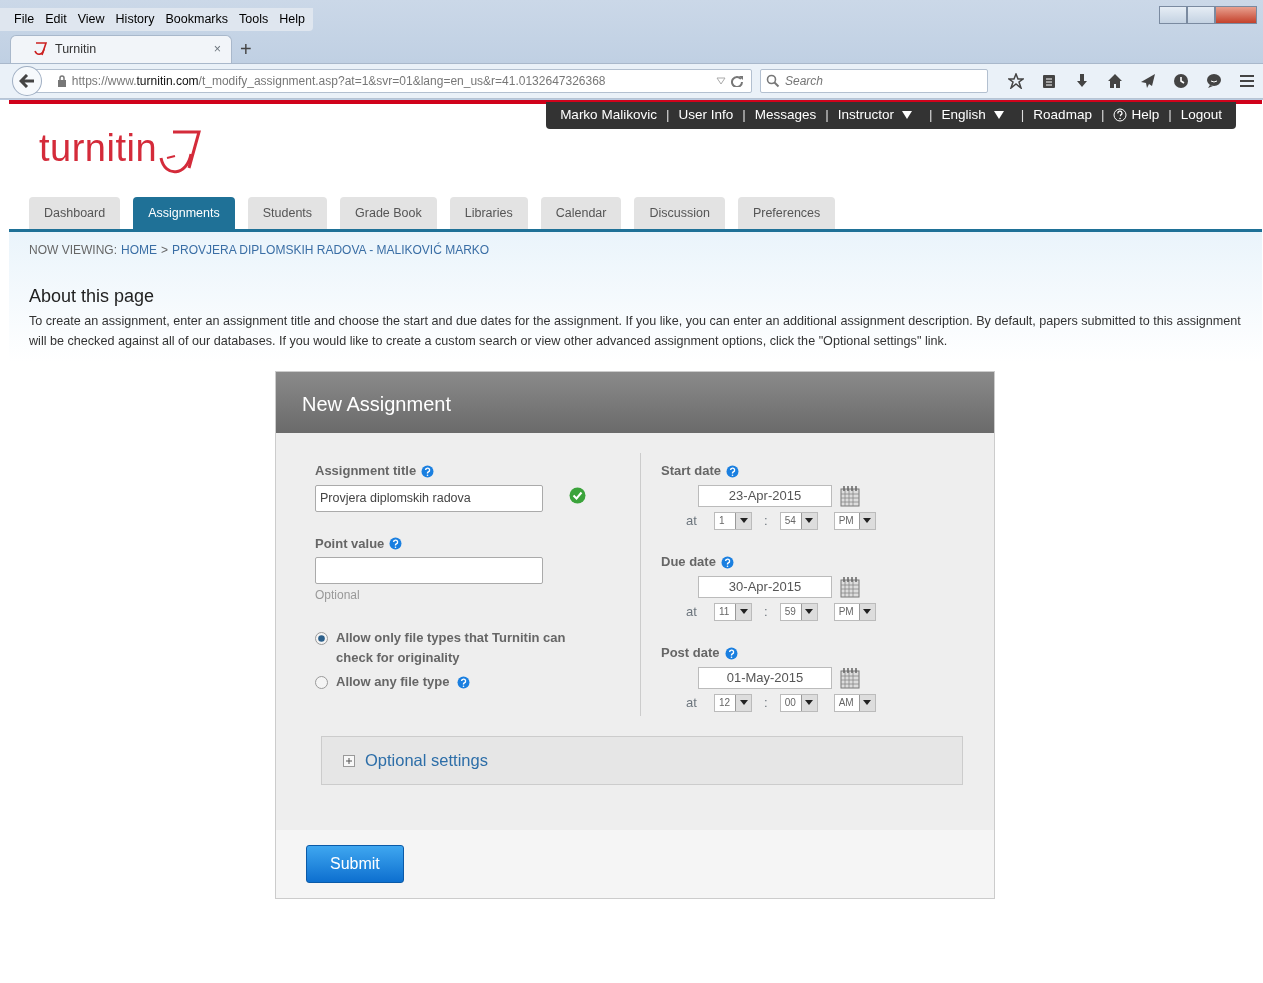  What do you see at coordinates (429, 571) in the screenshot?
I see `text-field` at bounding box center [429, 571].